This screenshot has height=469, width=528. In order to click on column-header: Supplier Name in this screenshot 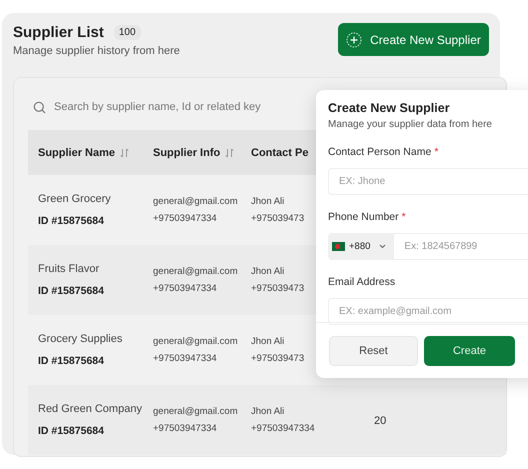, I will do `click(77, 152)`.